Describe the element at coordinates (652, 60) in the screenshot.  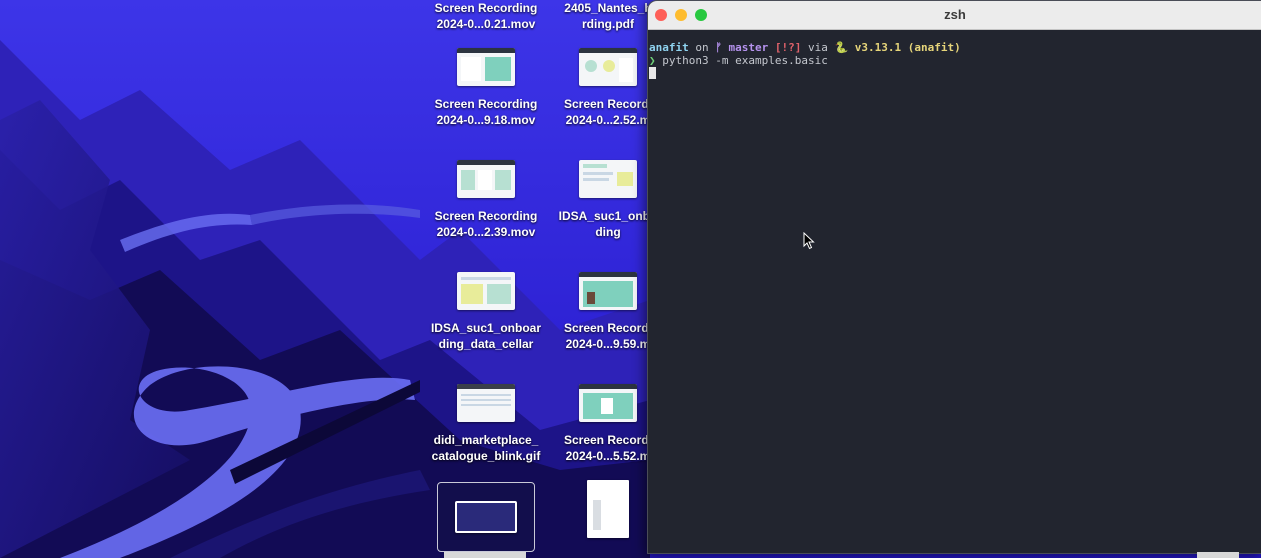
I see `prompt-char: ❯` at that location.